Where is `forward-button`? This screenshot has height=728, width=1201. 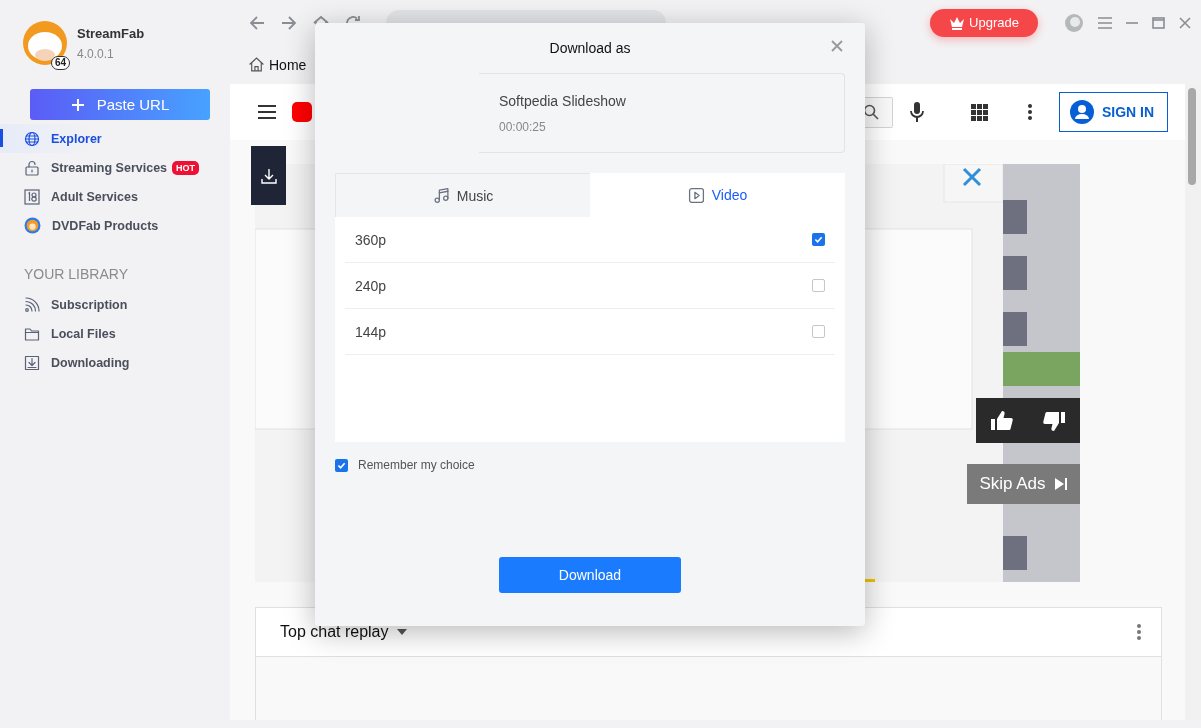 forward-button is located at coordinates (289, 22).